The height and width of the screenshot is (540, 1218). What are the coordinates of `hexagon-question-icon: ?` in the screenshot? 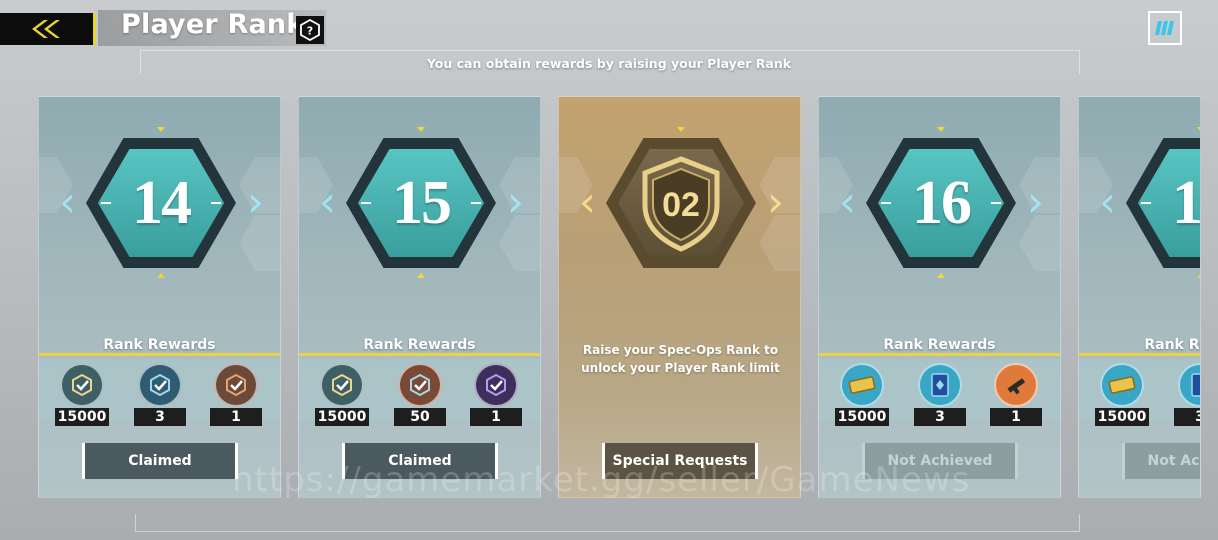 It's located at (310, 30).